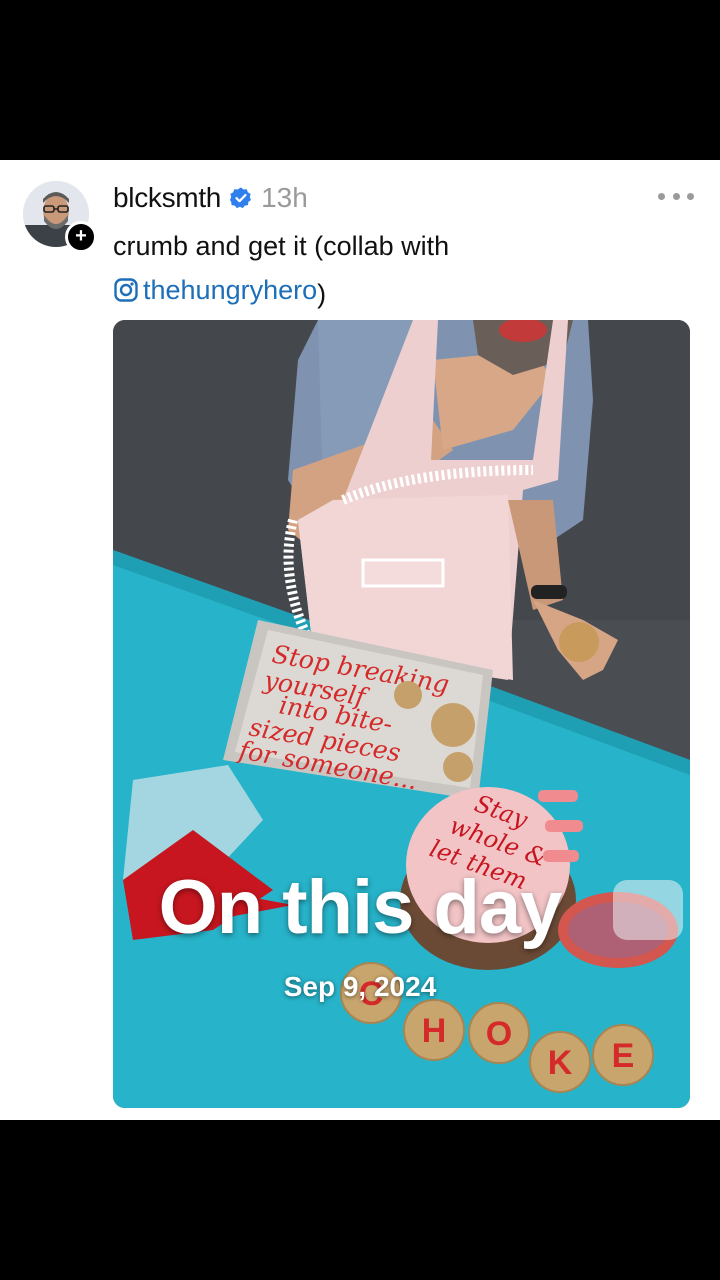 The image size is (720, 1280). Describe the element at coordinates (661, 196) in the screenshot. I see `more-dots-icon` at that location.